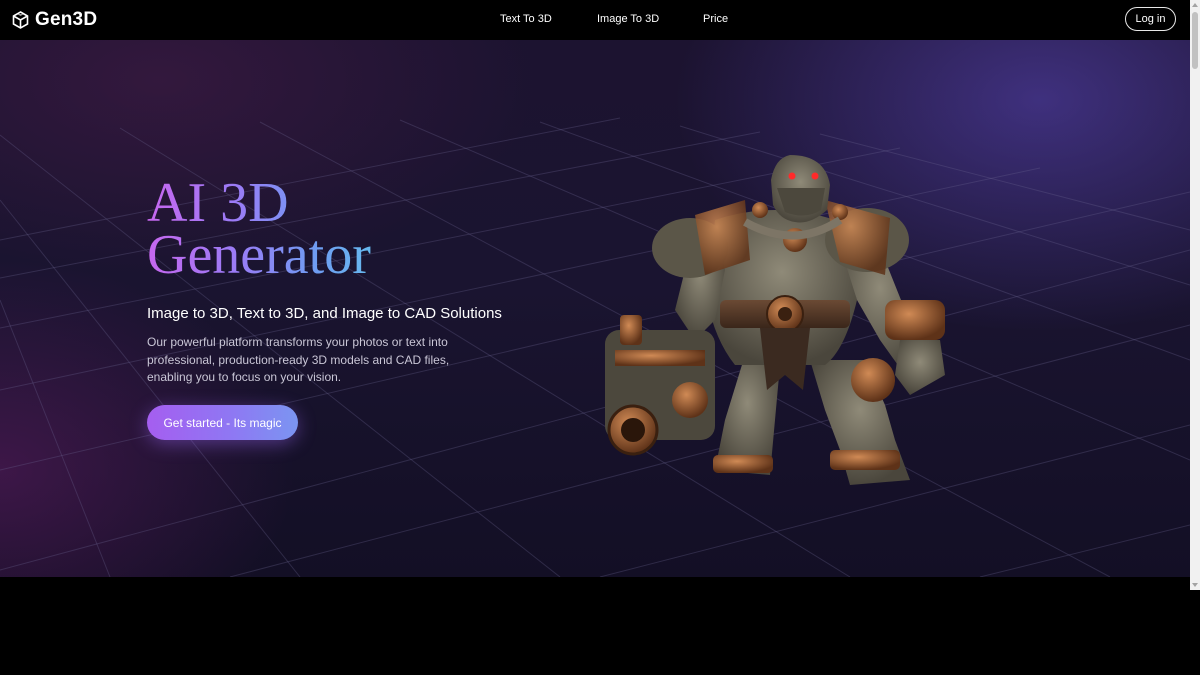 This screenshot has width=1200, height=675. I want to click on brand-logo-link: Gen3D, so click(54, 20).